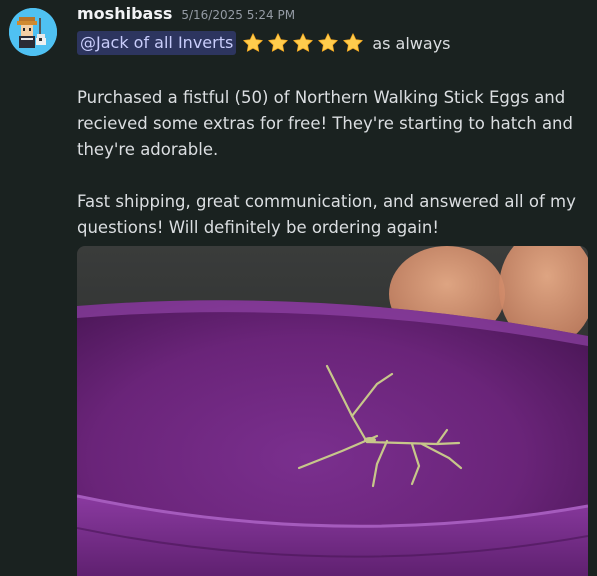  Describe the element at coordinates (238, 15) in the screenshot. I see `timestamp: 5/16/2025 5:24 PM` at that location.